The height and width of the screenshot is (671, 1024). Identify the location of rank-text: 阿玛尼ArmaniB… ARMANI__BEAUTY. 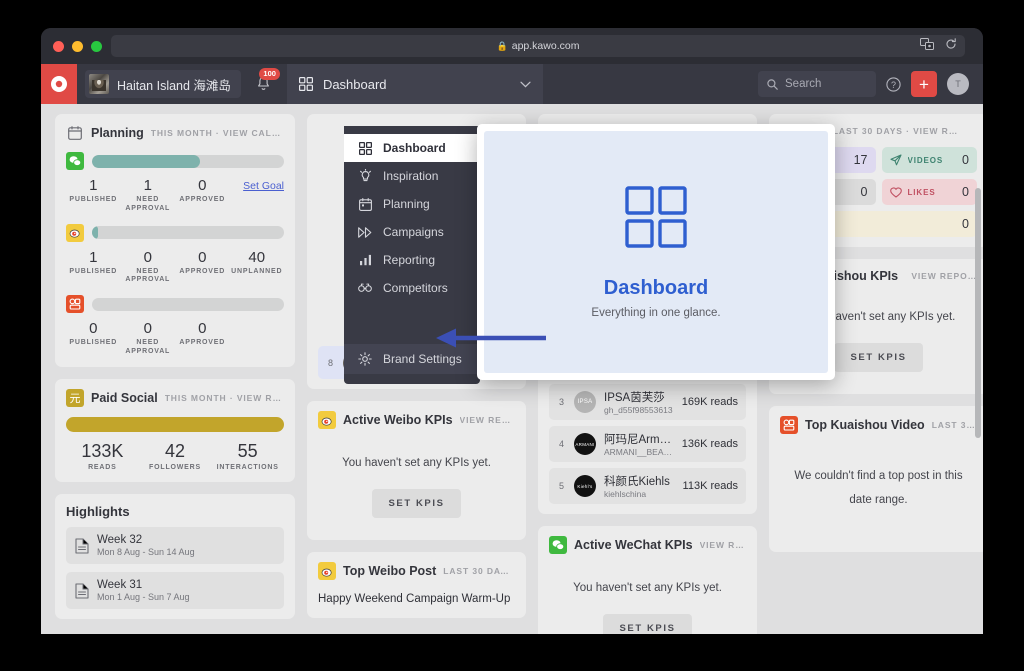
(639, 444).